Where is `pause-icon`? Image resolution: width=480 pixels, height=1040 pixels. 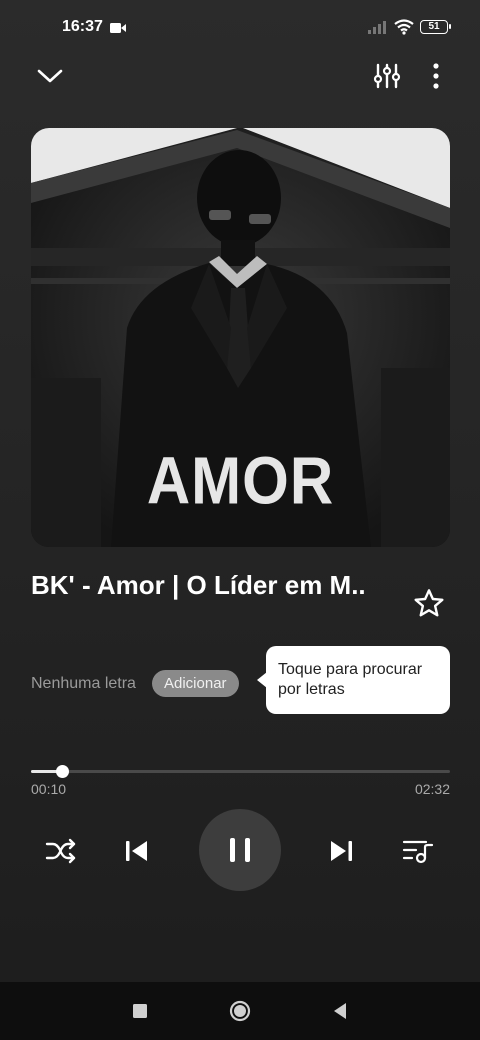
pause-icon is located at coordinates (240, 850).